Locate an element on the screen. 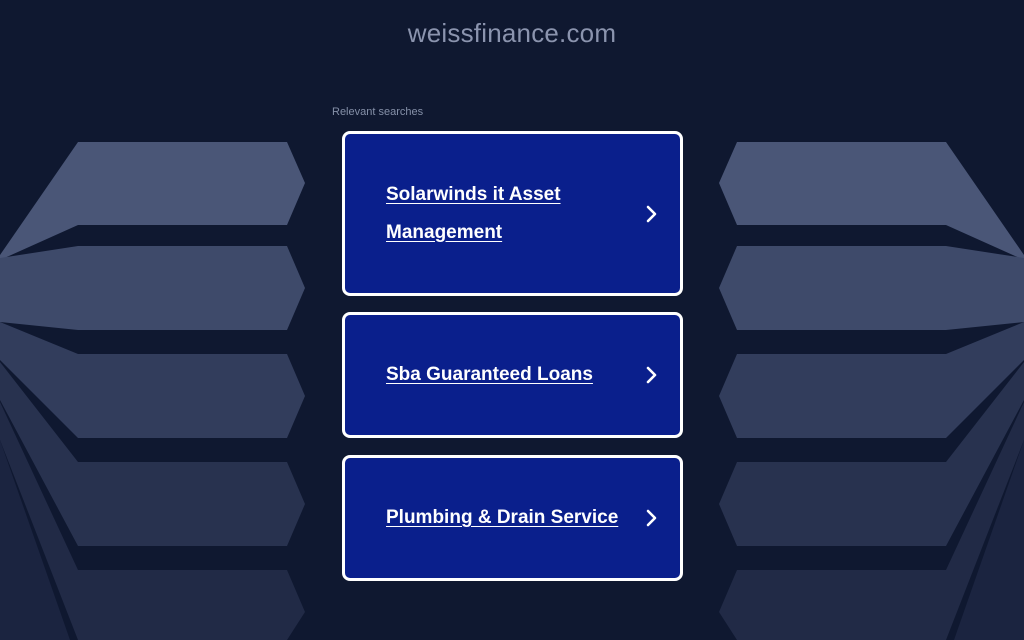 Image resolution: width=1024 pixels, height=640 pixels. search-link-card-2: Sba Guaranteed Loans is located at coordinates (512, 375).